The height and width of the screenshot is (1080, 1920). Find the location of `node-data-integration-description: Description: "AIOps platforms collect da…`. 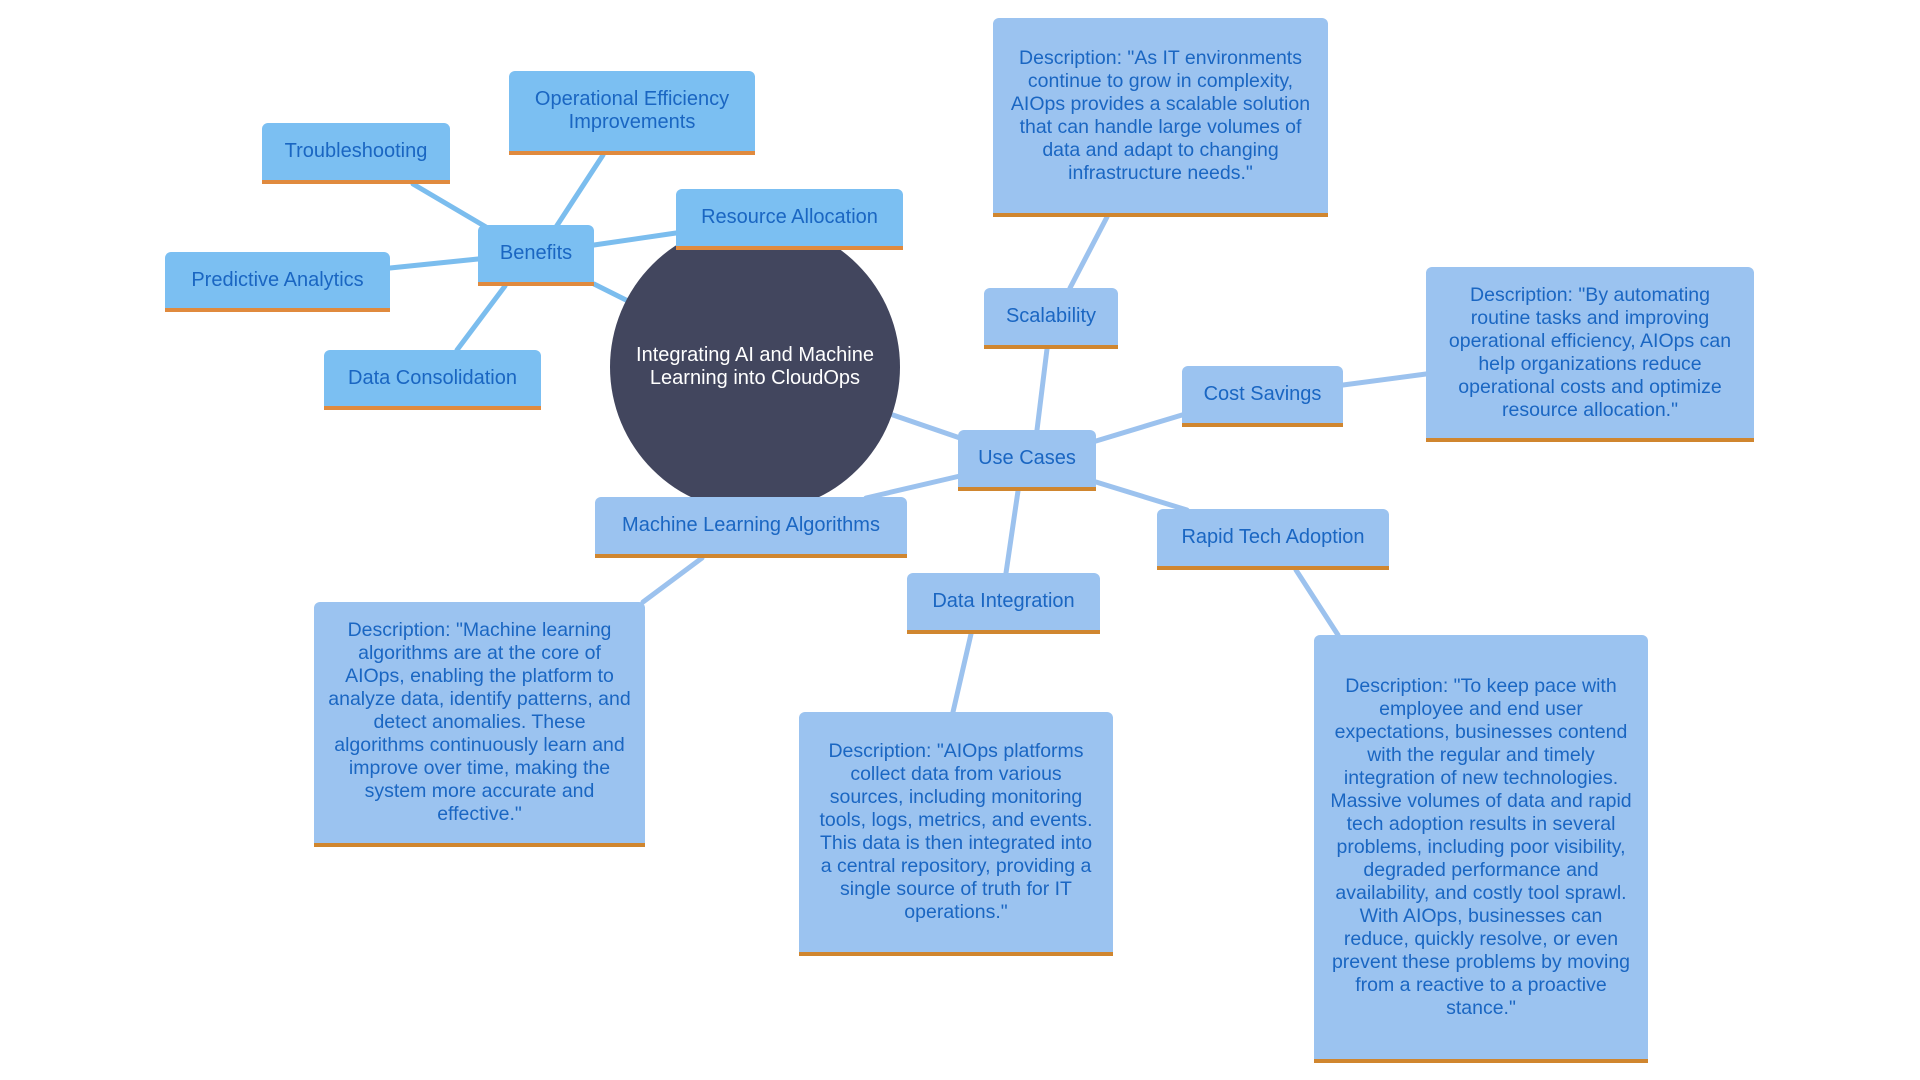

node-data-integration-description: Description: "AIOps platforms collect da… is located at coordinates (956, 834).